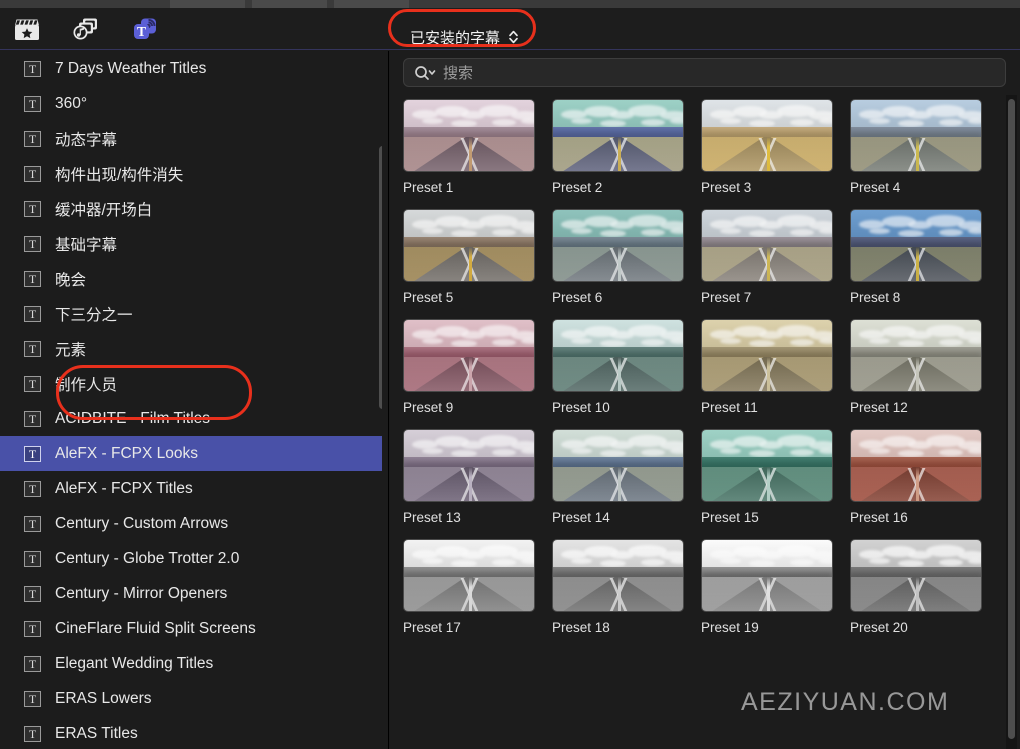 This screenshot has height=749, width=1020. What do you see at coordinates (875, 297) in the screenshot?
I see `preset-label: Preset 8` at bounding box center [875, 297].